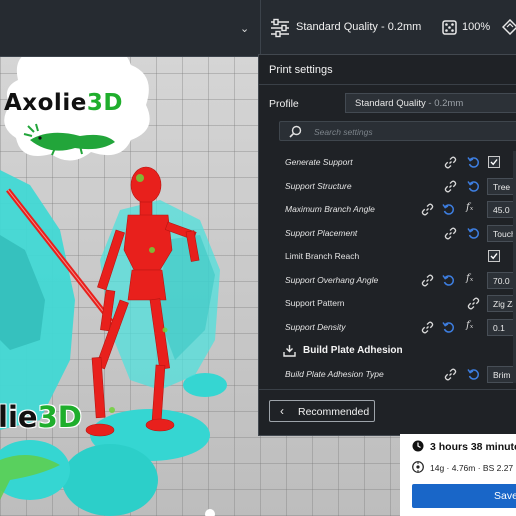  Describe the element at coordinates (472, 468) in the screenshot. I see `material-usage: 14g · 4.76m · BS 2.27` at that location.